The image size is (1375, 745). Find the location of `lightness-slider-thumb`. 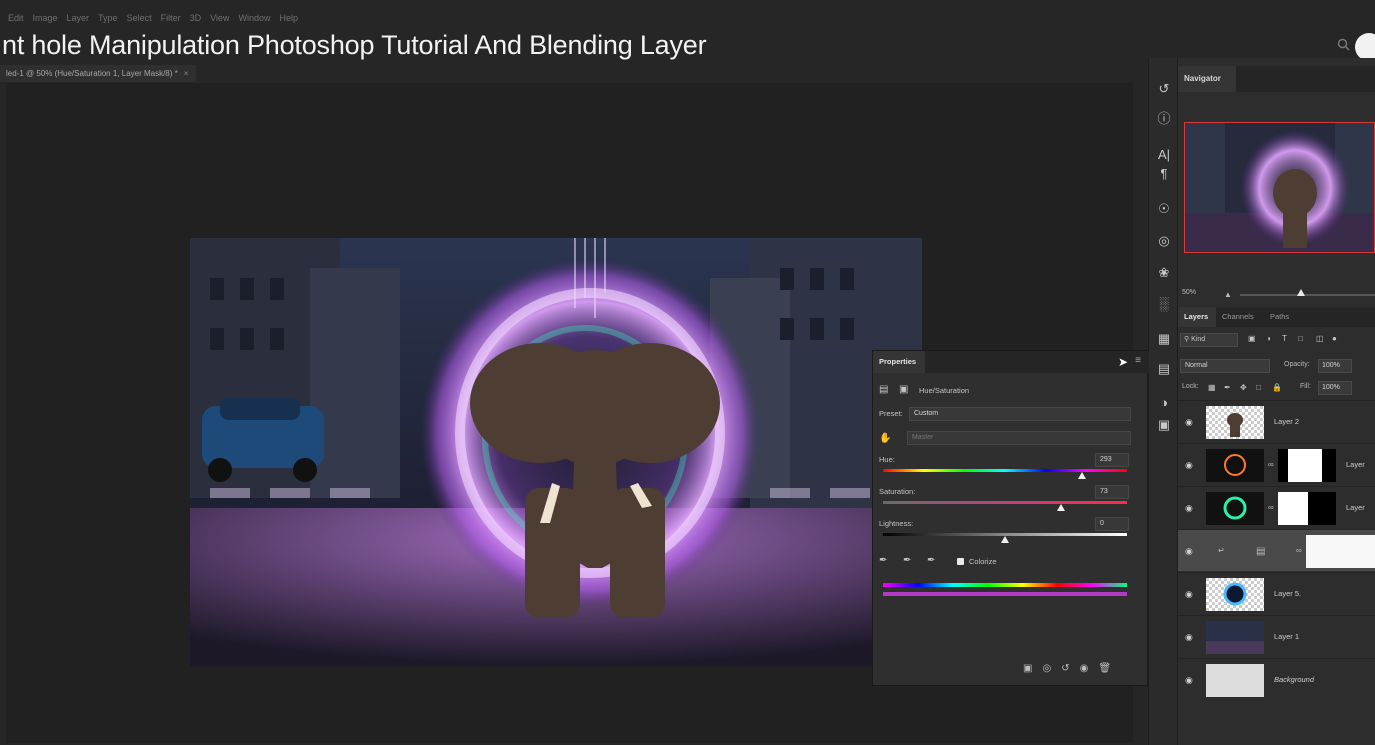

lightness-slider-thumb is located at coordinates (1005, 539).